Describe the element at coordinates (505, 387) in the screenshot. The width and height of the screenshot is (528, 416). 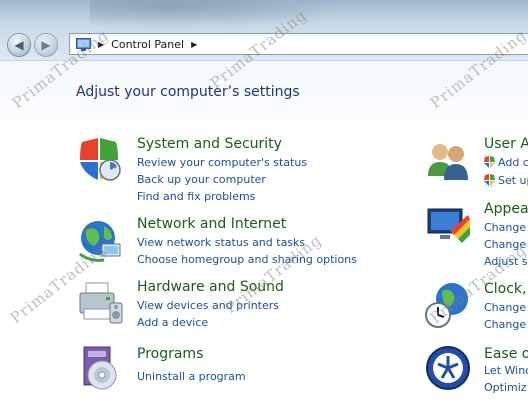
I see `optimize-link: Optimiz` at that location.